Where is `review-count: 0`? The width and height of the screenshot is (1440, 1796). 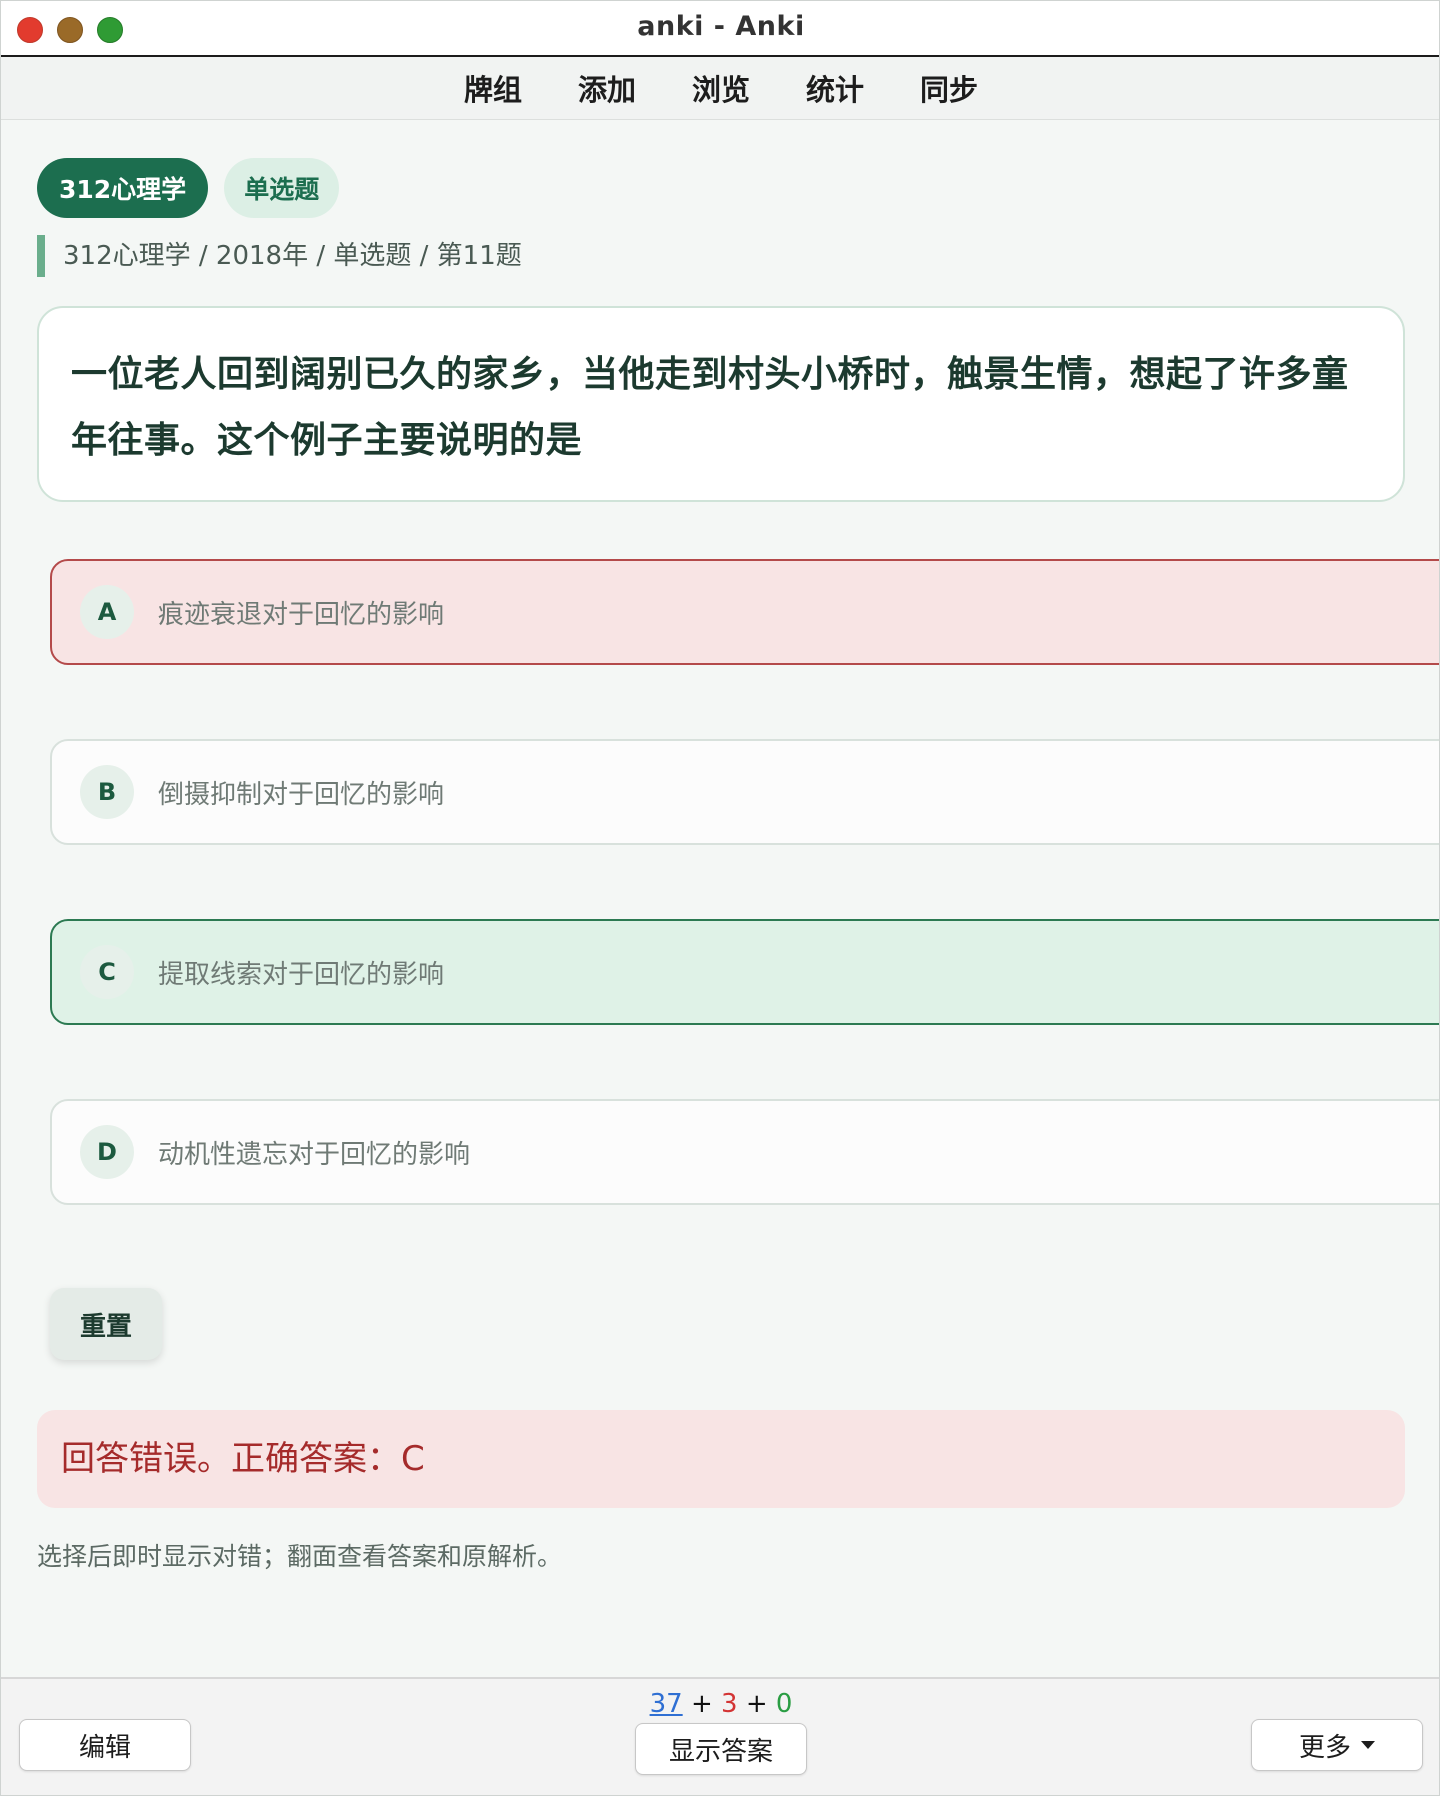 review-count: 0 is located at coordinates (784, 1704).